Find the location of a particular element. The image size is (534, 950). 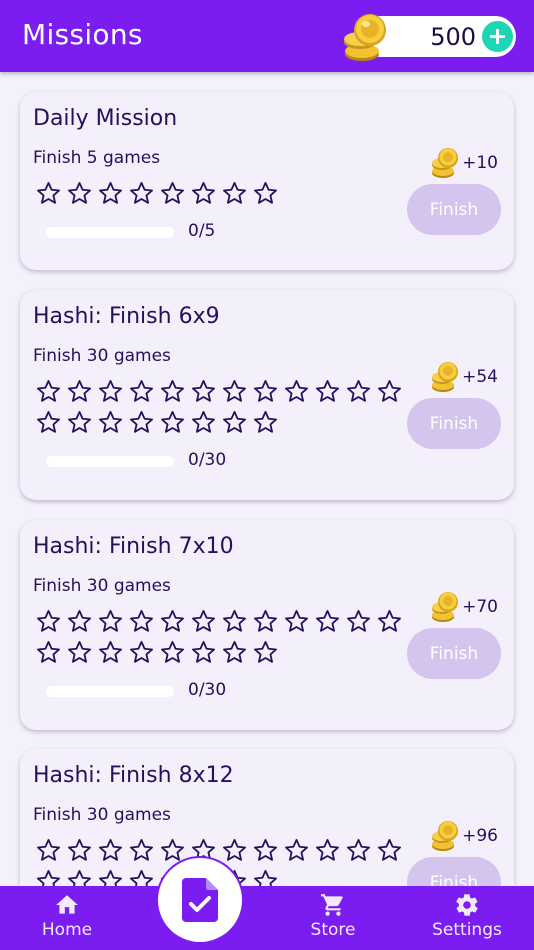

cart-icon is located at coordinates (332, 905).